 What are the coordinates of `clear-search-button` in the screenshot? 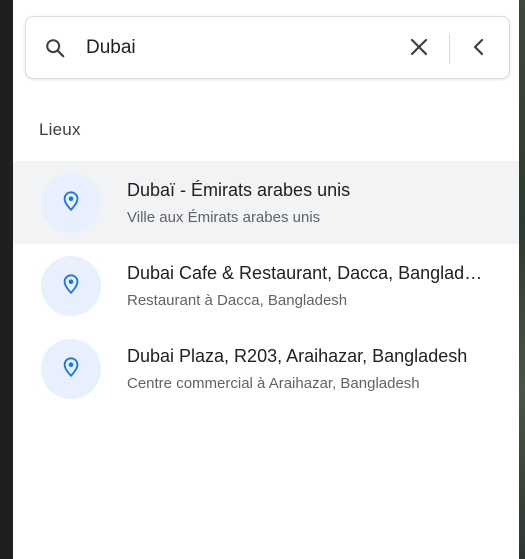 It's located at (419, 49).